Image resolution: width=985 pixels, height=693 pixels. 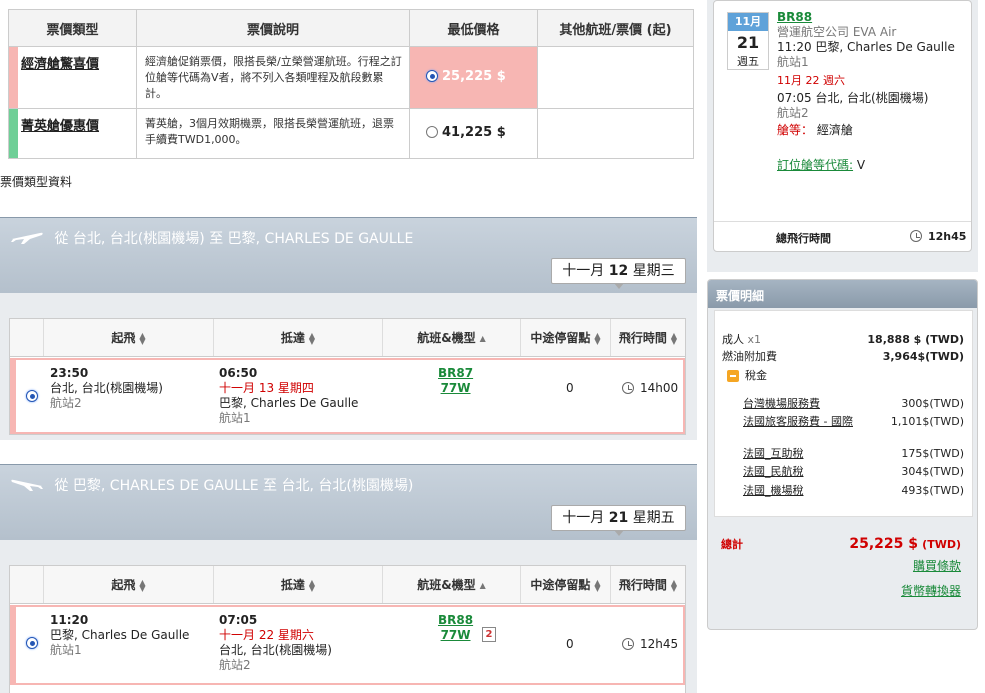 I want to click on tax-name-link: 法國_機場稅, so click(x=773, y=491).